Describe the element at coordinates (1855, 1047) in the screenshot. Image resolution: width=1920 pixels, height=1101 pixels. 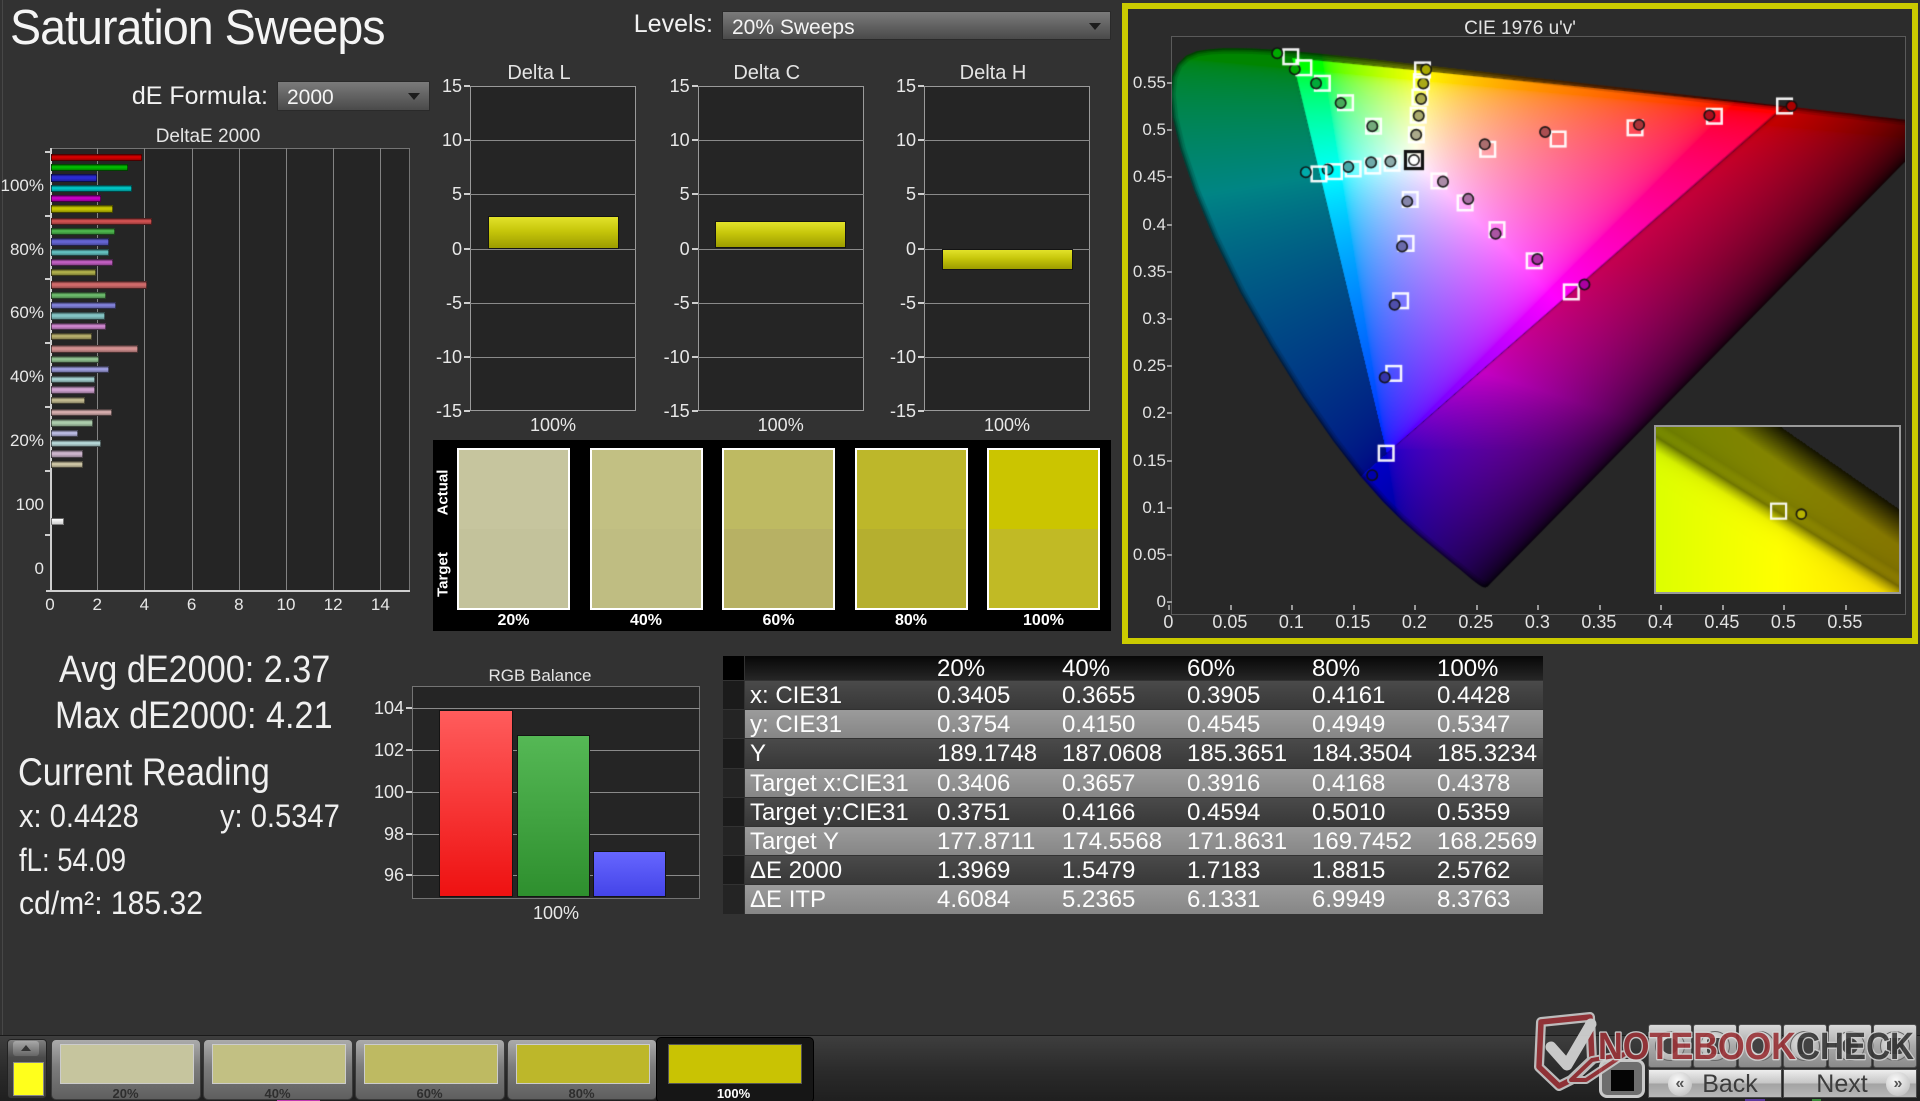
I see `svg-text: CHECK` at that location.